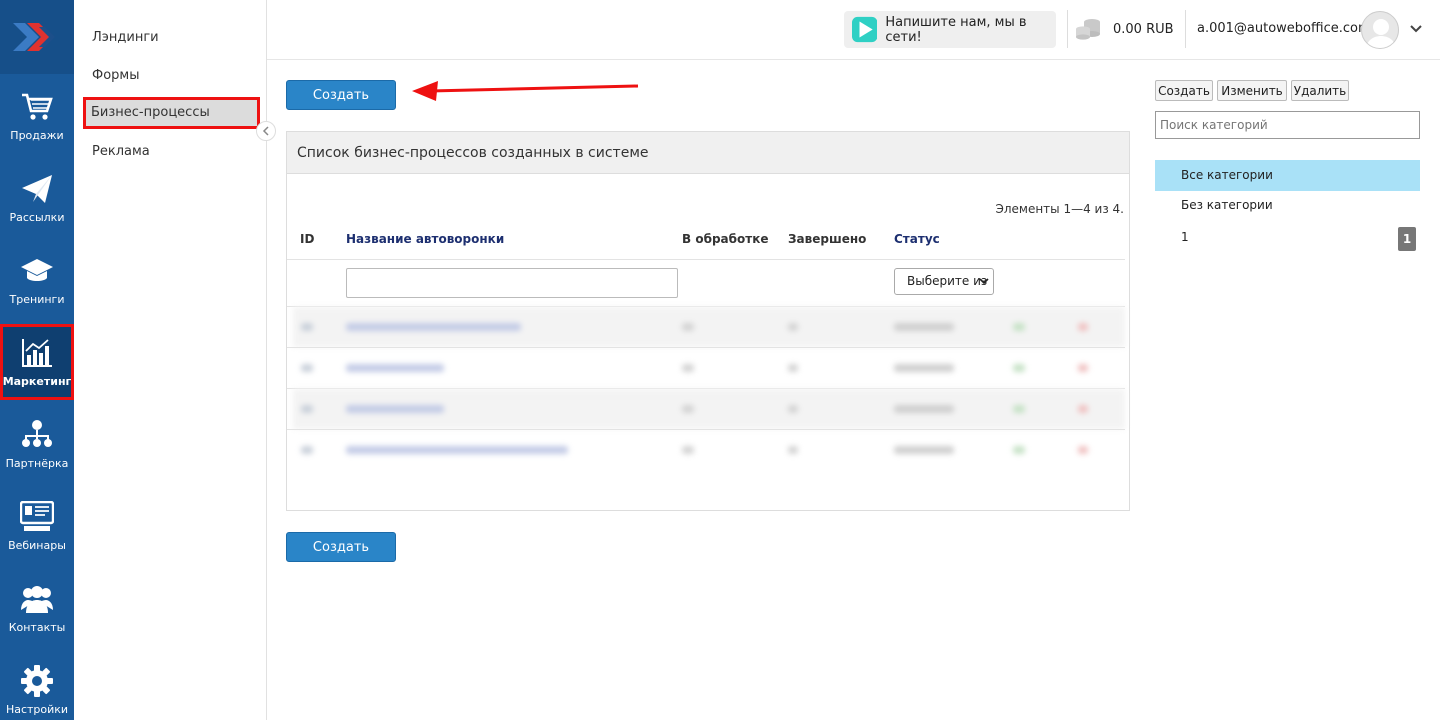 This screenshot has height=720, width=1440. Describe the element at coordinates (1287, 125) in the screenshot. I see `category-search-input` at that location.